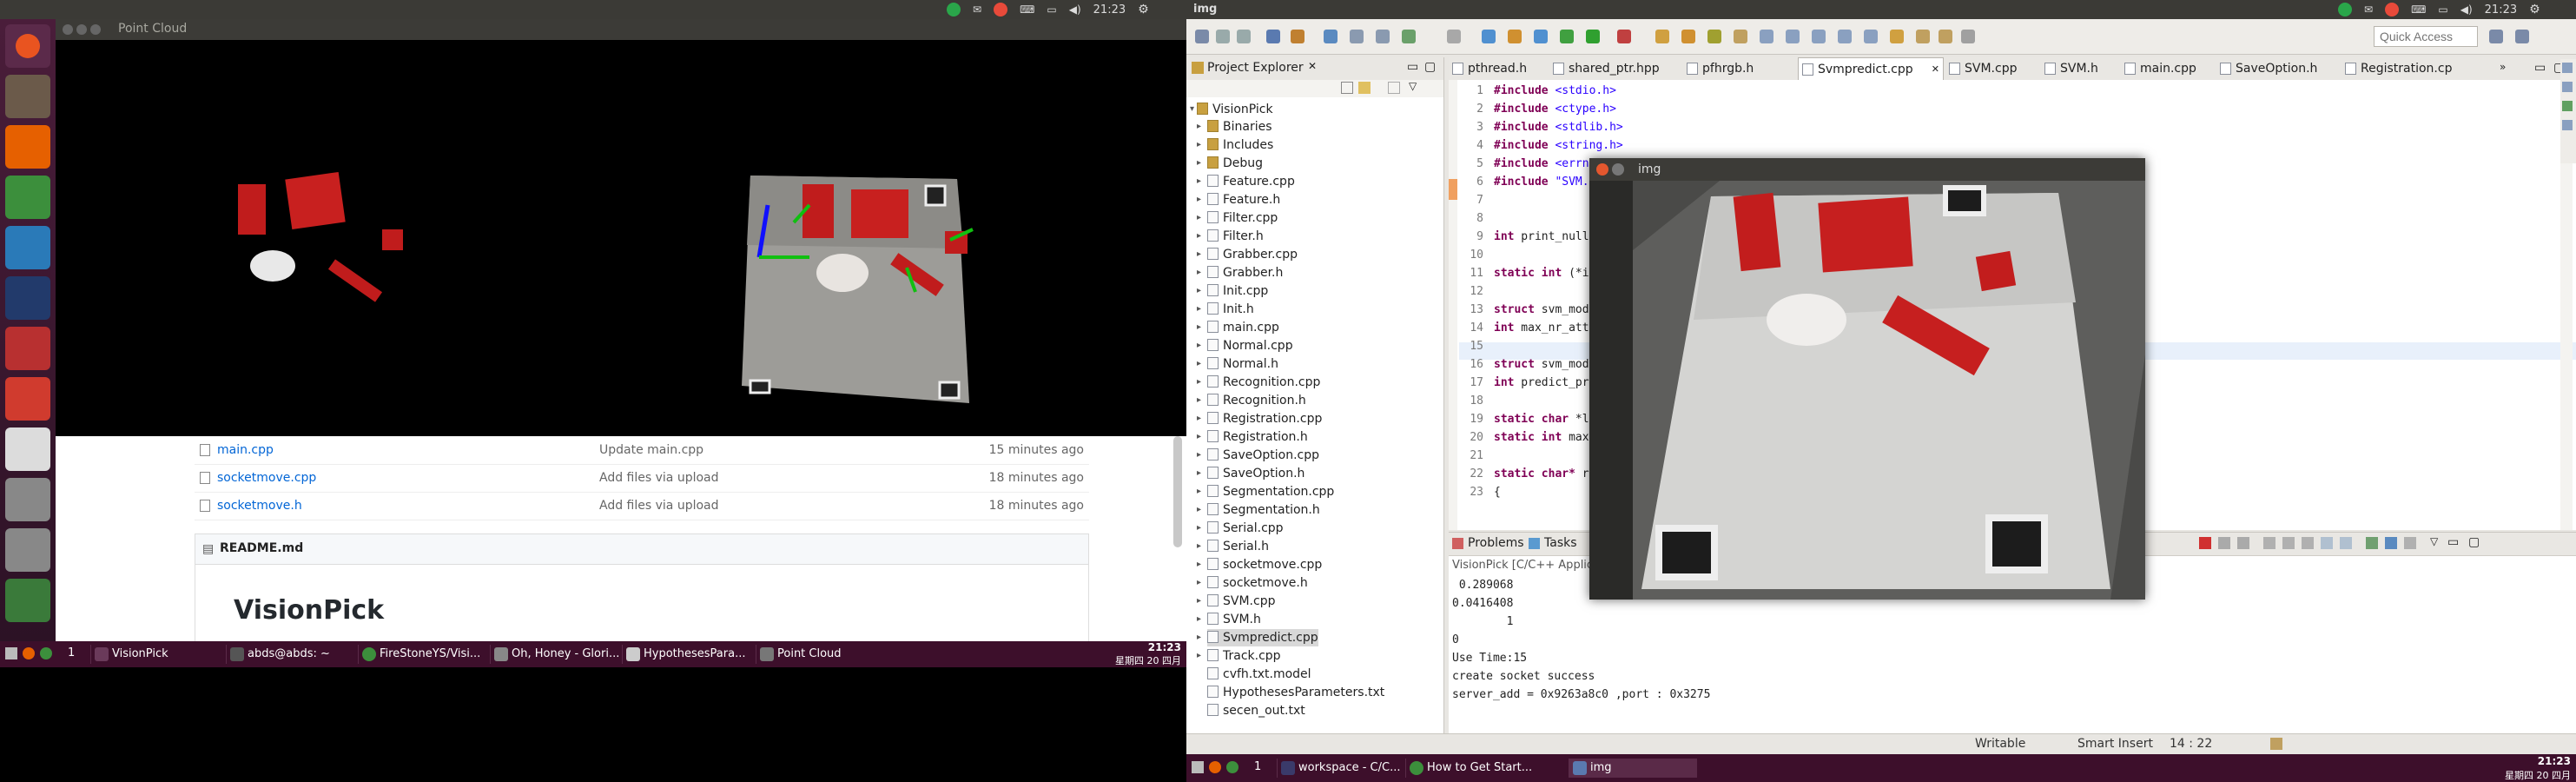 Image resolution: width=2576 pixels, height=782 pixels. I want to click on settings-gear-icon: ⚙, so click(1143, 10).